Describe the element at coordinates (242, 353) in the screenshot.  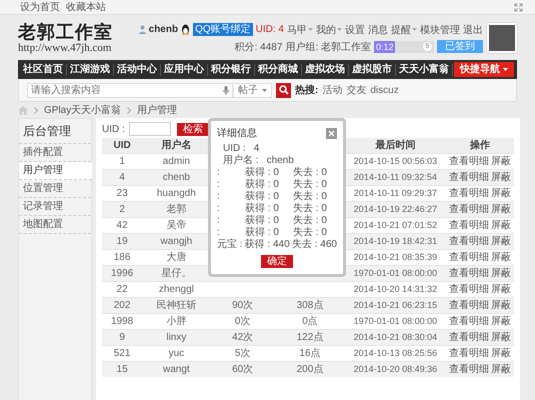
I see `table-cell: 5次` at that location.